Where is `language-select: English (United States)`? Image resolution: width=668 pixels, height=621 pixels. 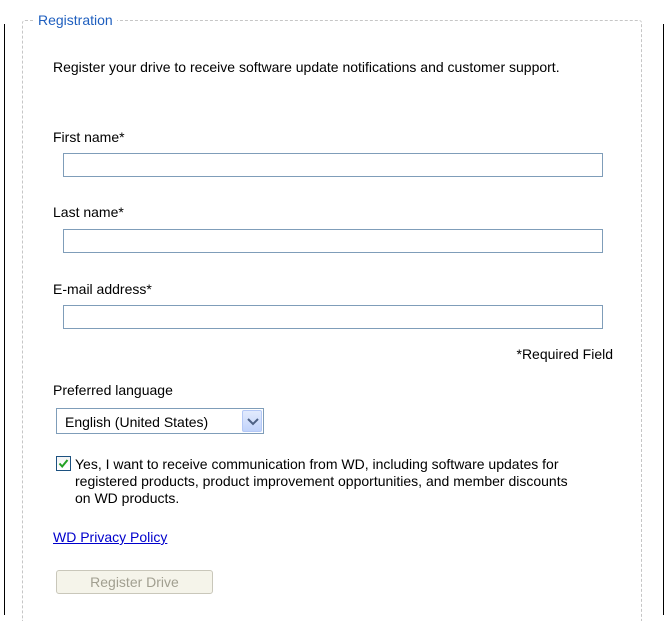 language-select: English (United States) is located at coordinates (160, 421).